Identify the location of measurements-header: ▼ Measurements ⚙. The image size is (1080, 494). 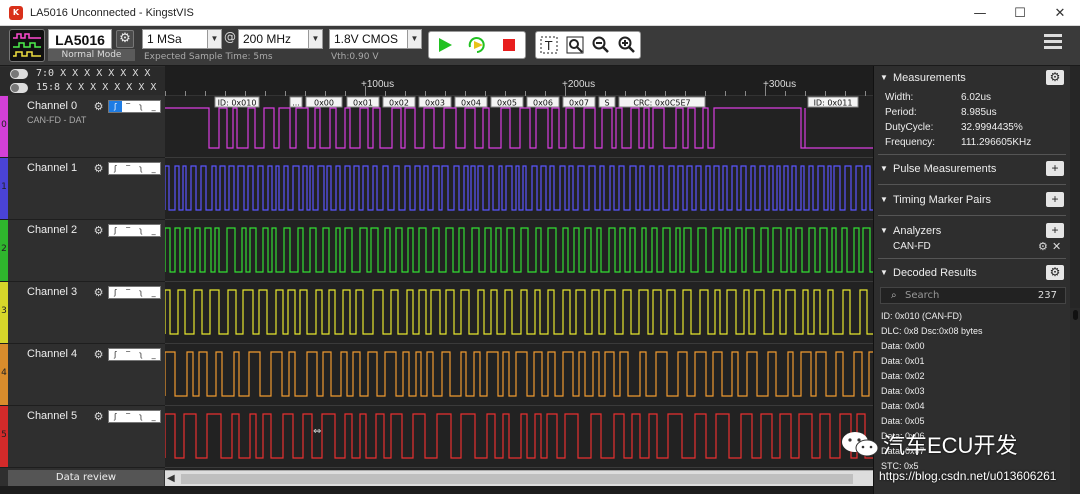
(972, 78).